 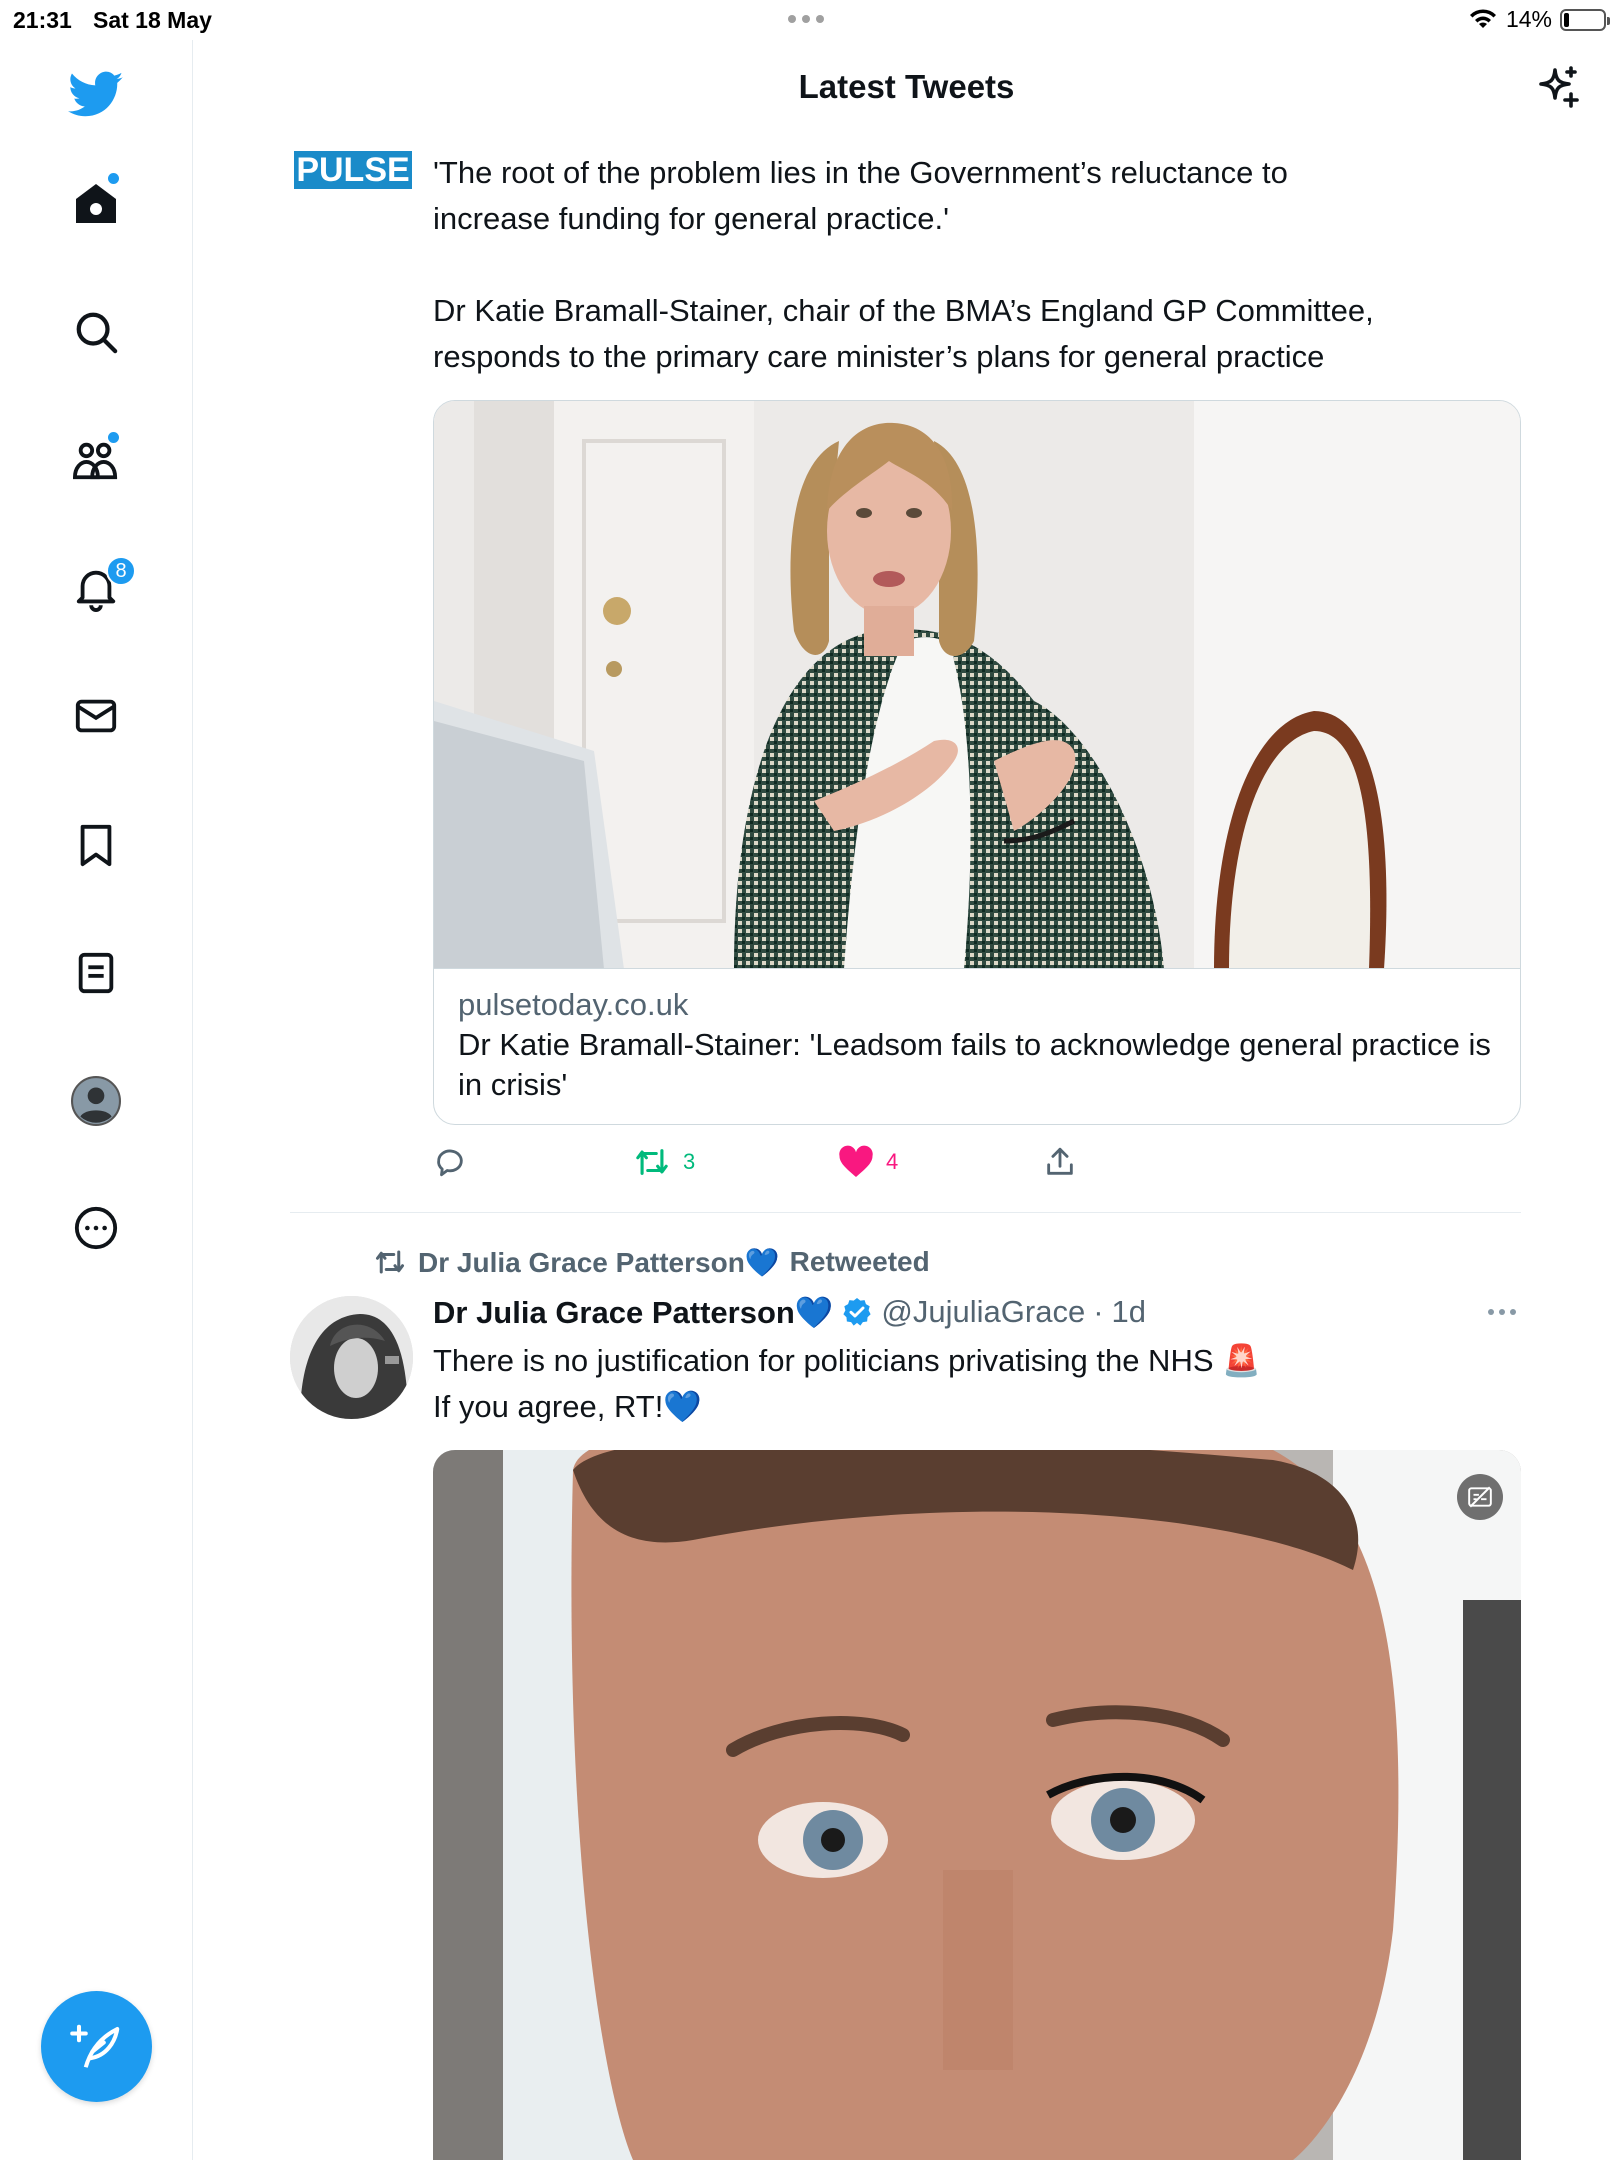 What do you see at coordinates (1585, 19) in the screenshot?
I see `battery-icon` at bounding box center [1585, 19].